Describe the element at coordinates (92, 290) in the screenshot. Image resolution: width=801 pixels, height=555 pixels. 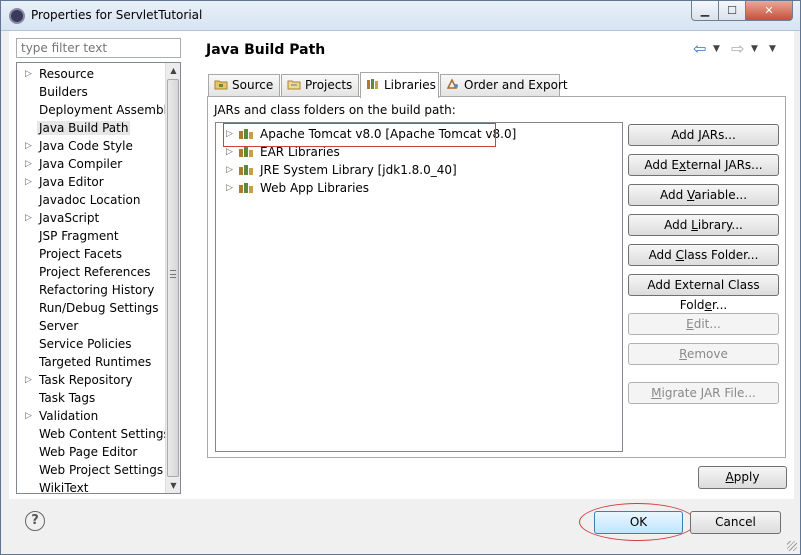
I see `tree-item: Refactoring History` at that location.